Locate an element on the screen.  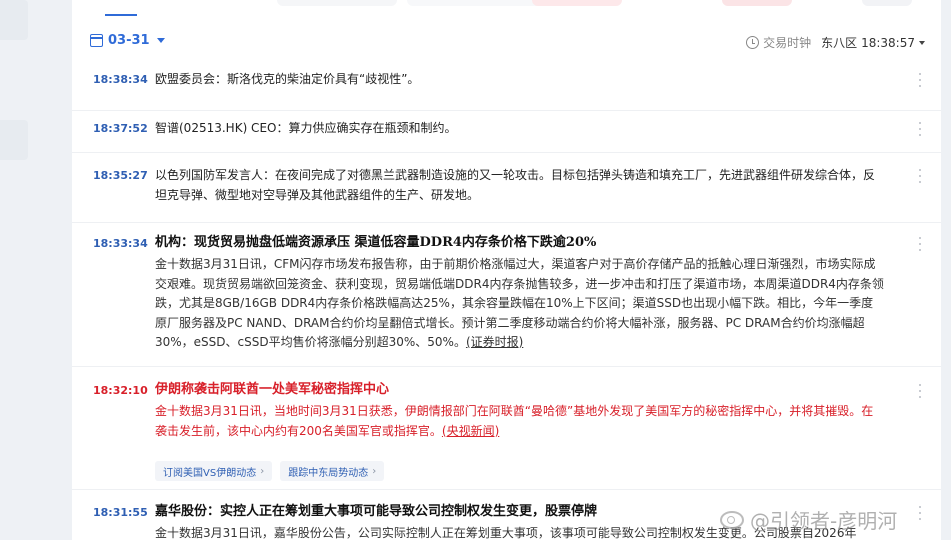
news-title: 机构：现货贸易抛盘低端资源承压 渠道低容量DDR4内存条价格下跌逾20% is located at coordinates (376, 242).